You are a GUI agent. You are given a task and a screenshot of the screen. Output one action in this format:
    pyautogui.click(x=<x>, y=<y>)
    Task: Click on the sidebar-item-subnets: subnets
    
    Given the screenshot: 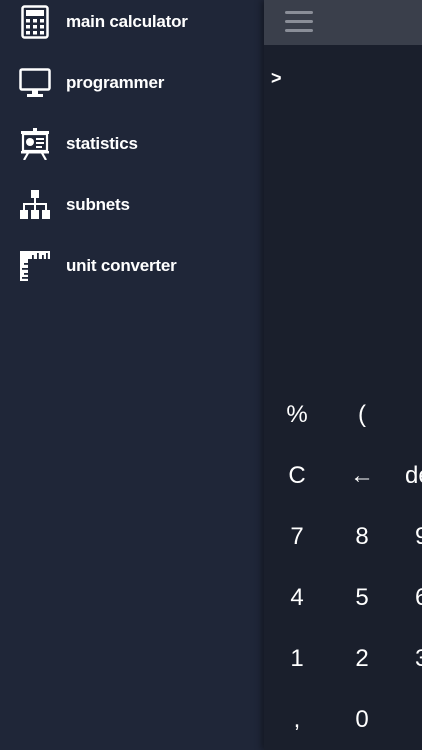 What is the action you would take?
    pyautogui.click(x=132, y=205)
    